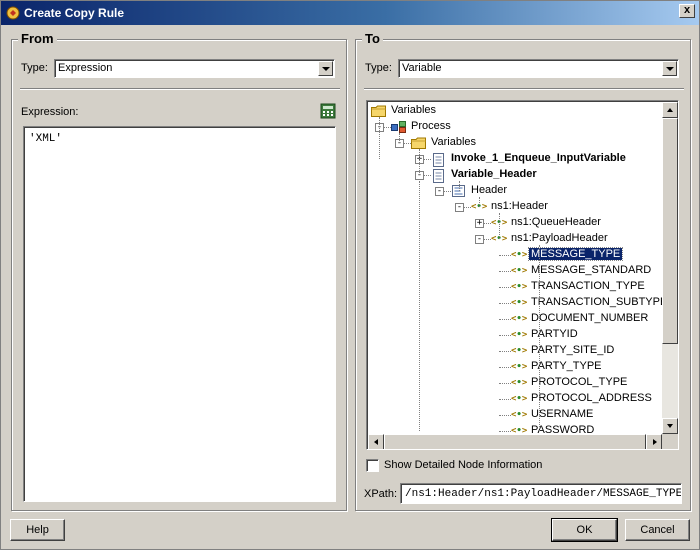  What do you see at coordinates (194, 68) in the screenshot?
I see `from-type-select: Expression` at bounding box center [194, 68].